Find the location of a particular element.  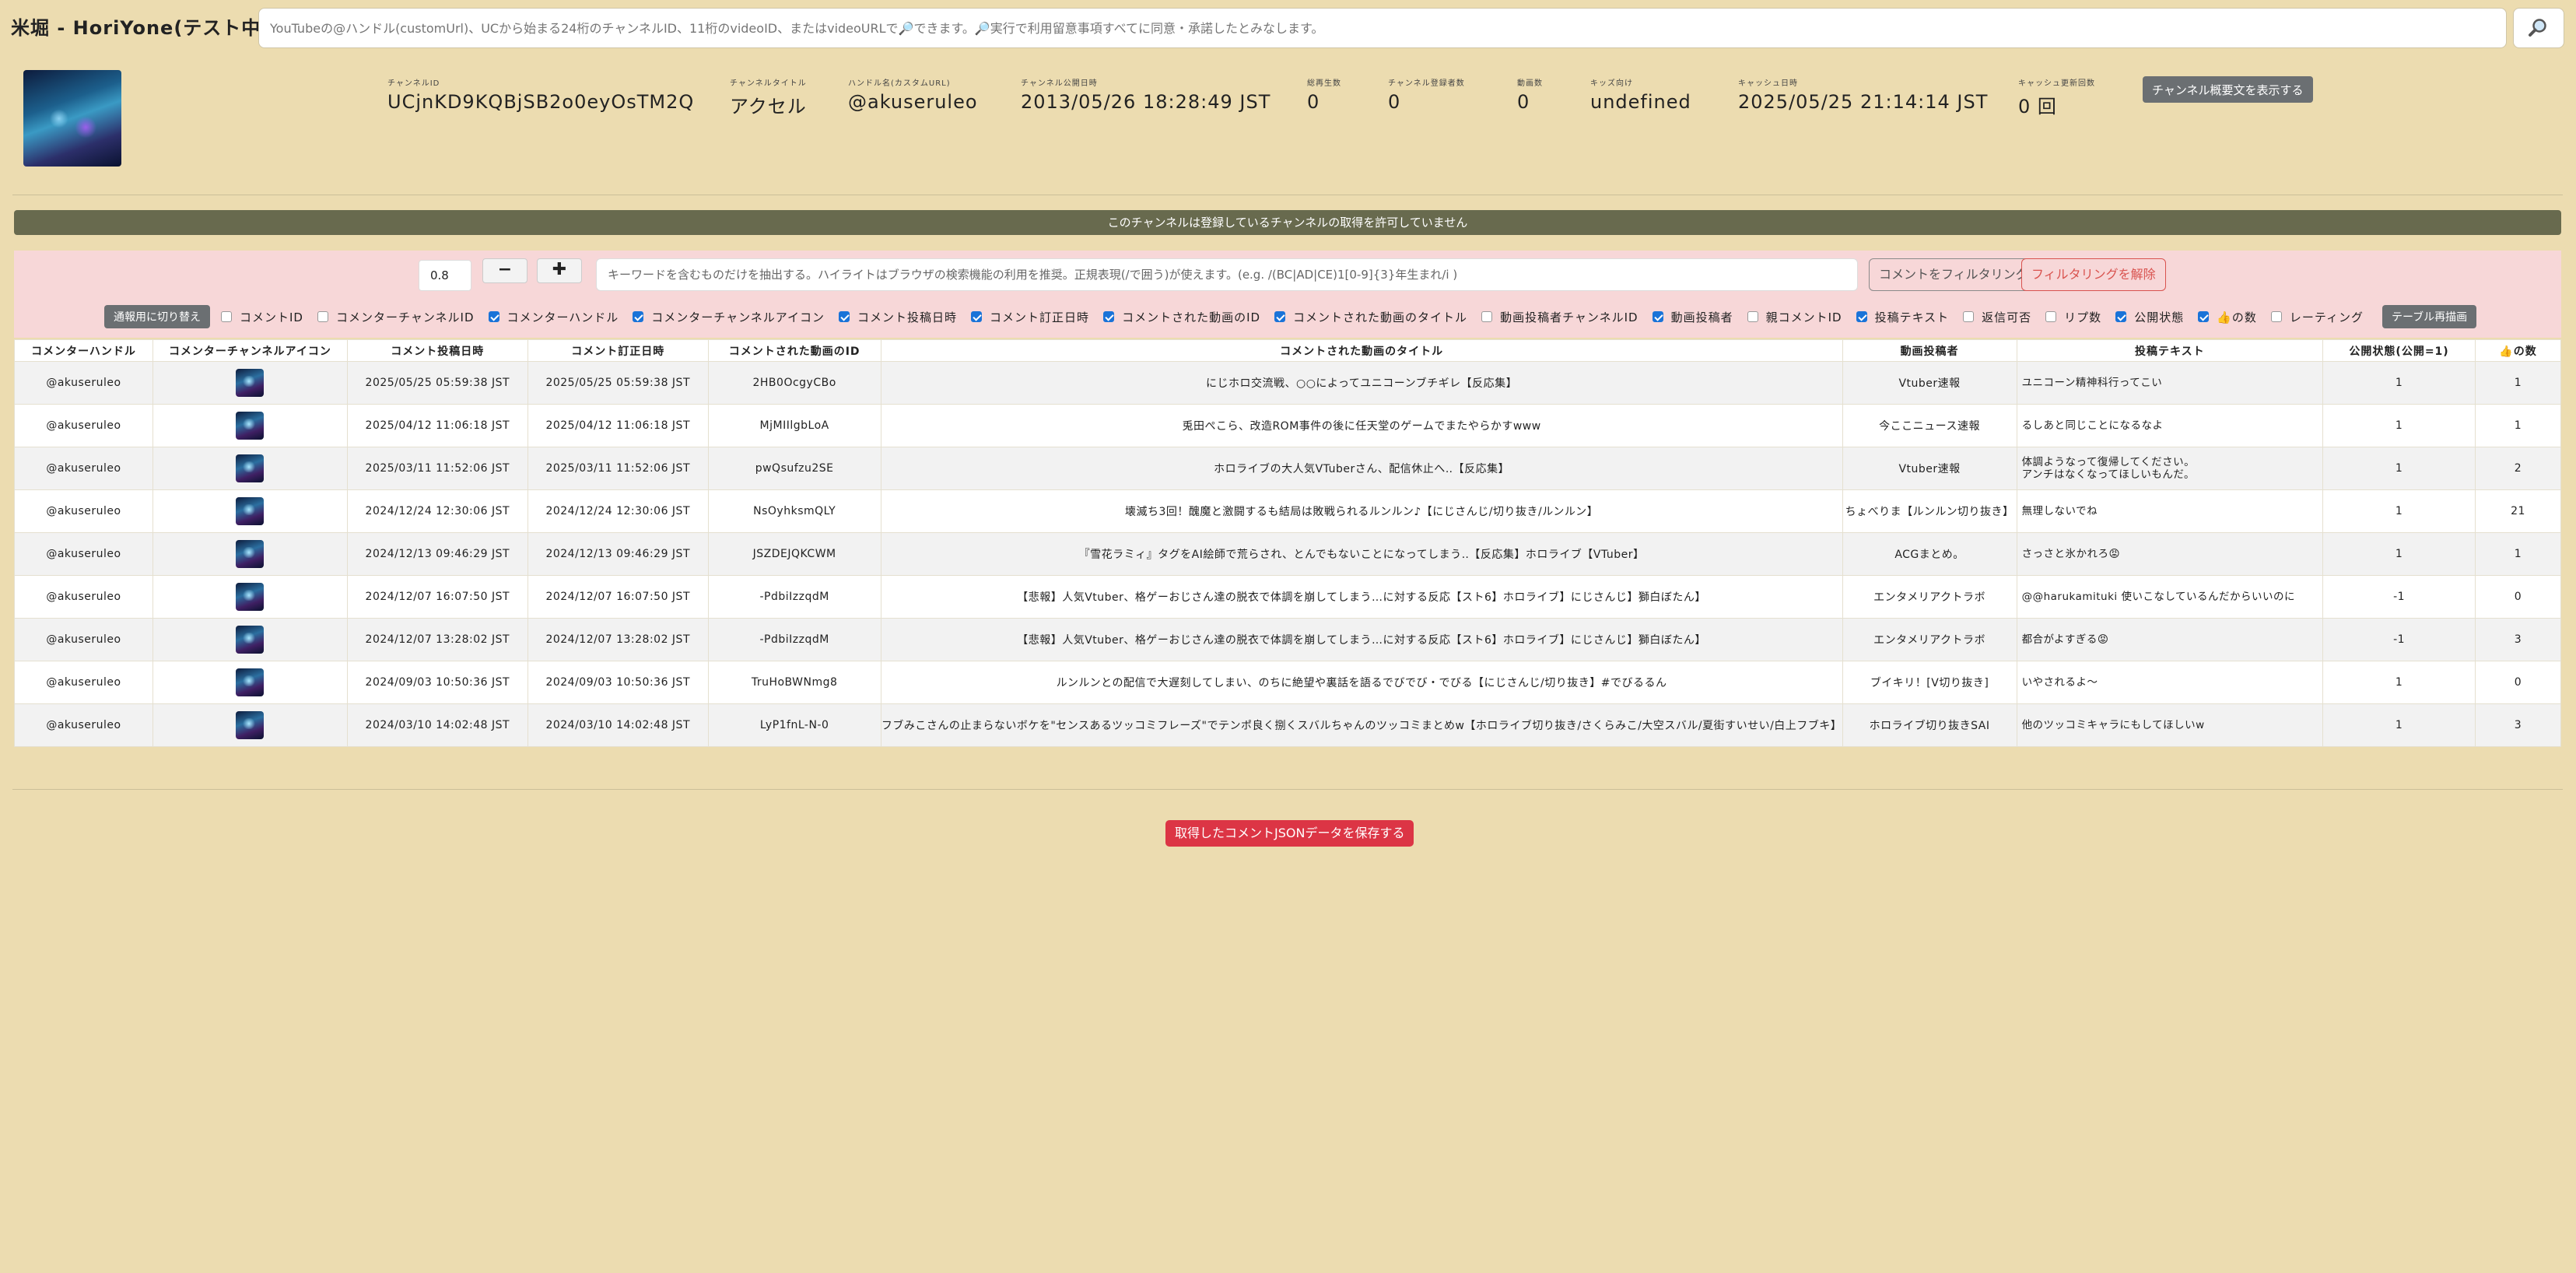

column-toggle-comment-id: コメントID is located at coordinates (262, 317).